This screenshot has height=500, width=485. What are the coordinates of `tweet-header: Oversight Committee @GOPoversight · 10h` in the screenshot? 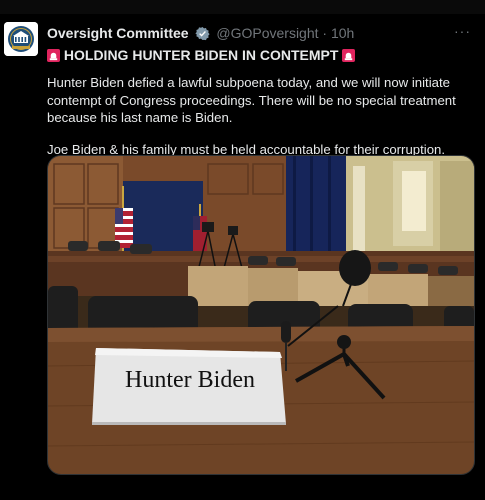 It's located at (247, 33).